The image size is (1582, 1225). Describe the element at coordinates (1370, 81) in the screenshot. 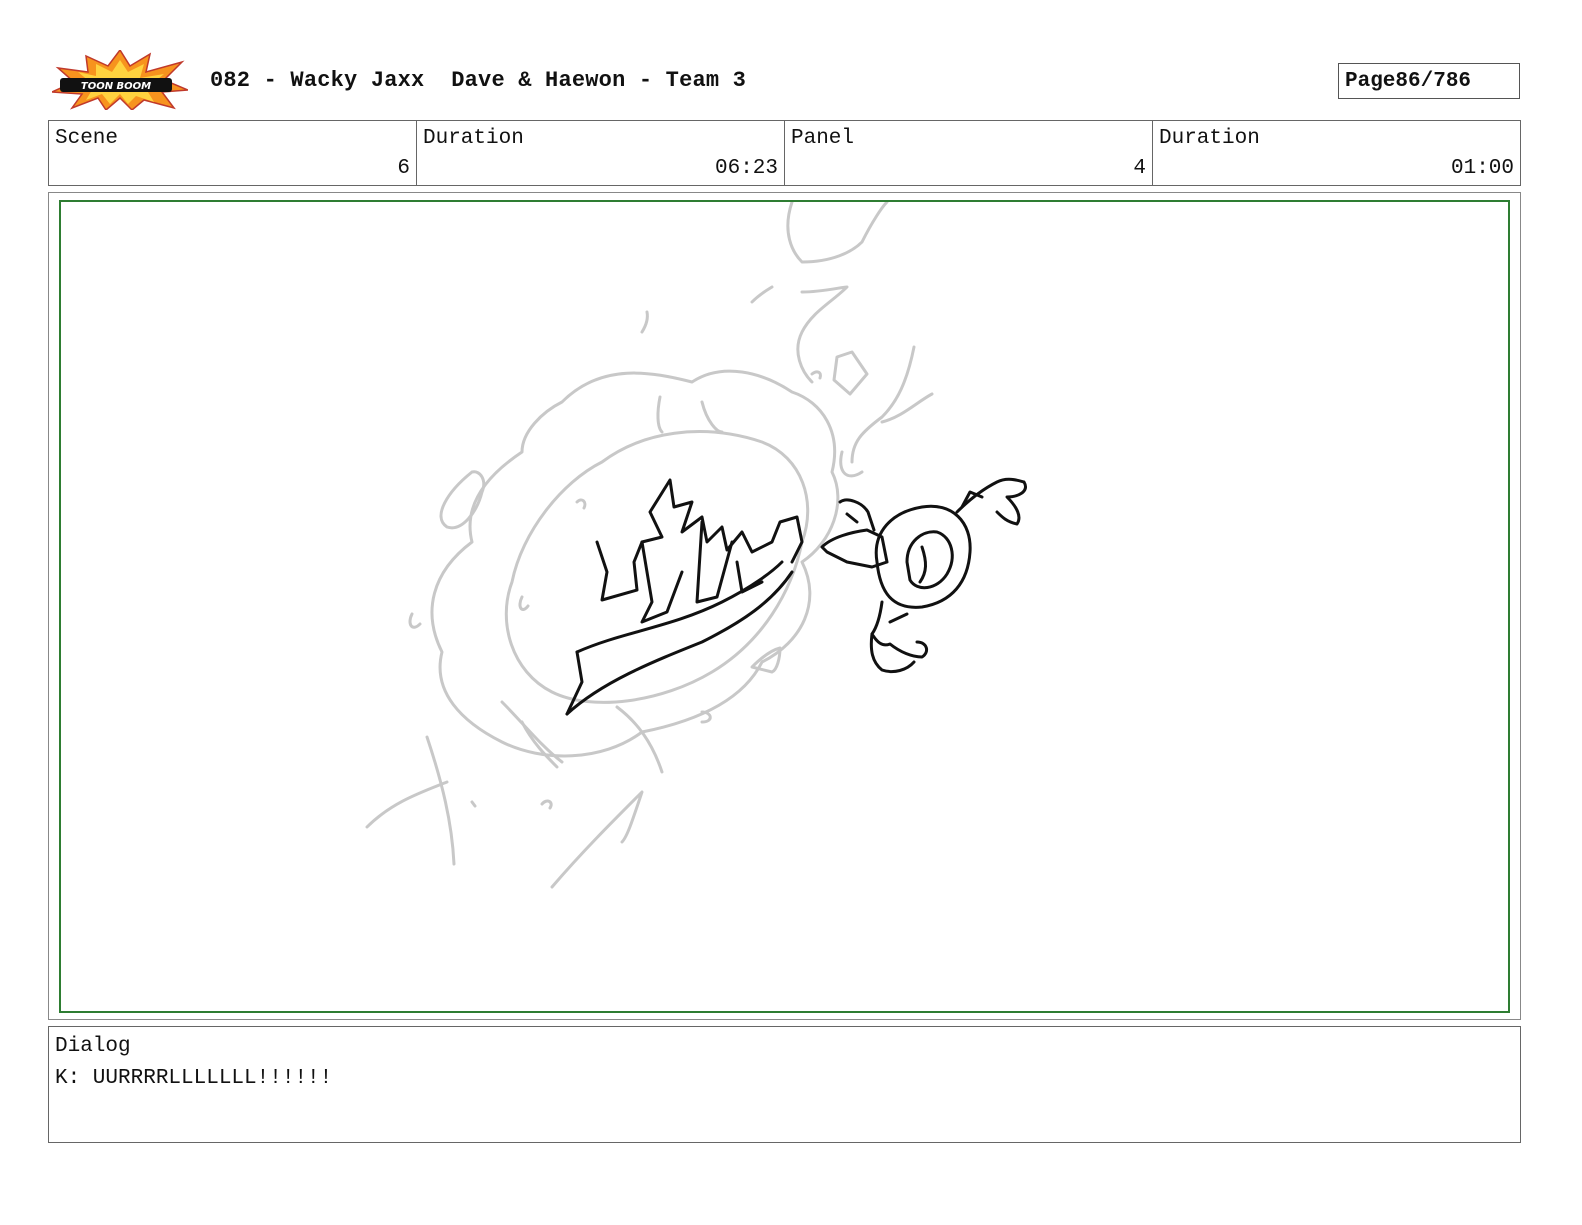

I see `page-label: Page` at that location.